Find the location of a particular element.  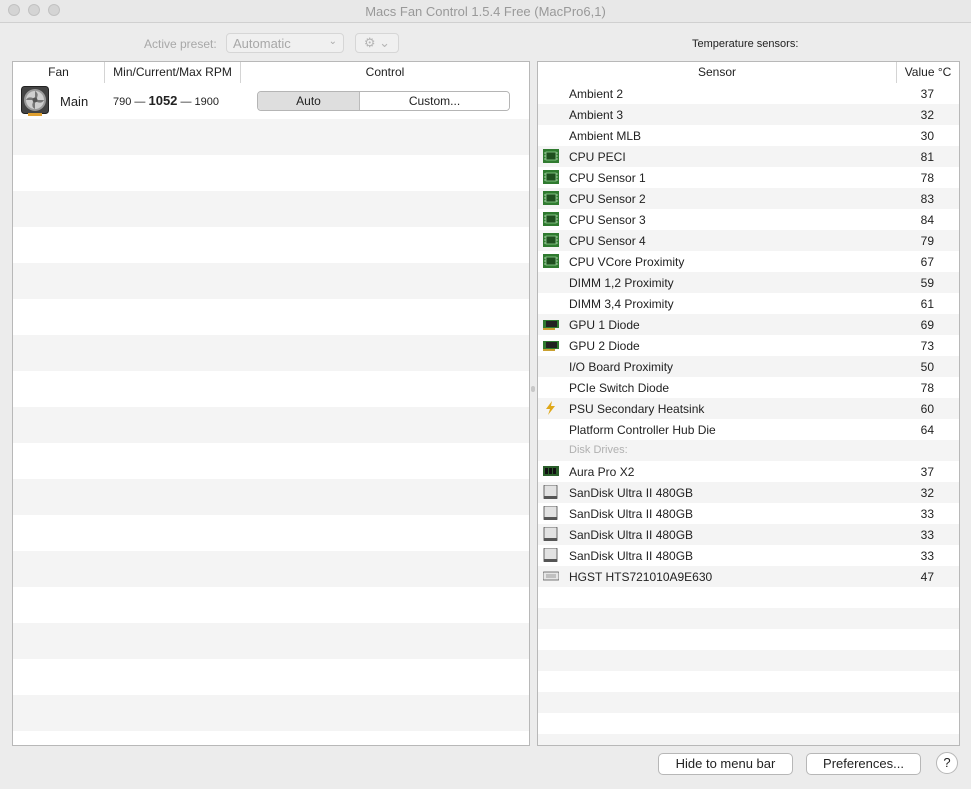

sensor-row: CPU Sensor 4 79 is located at coordinates (748, 240).